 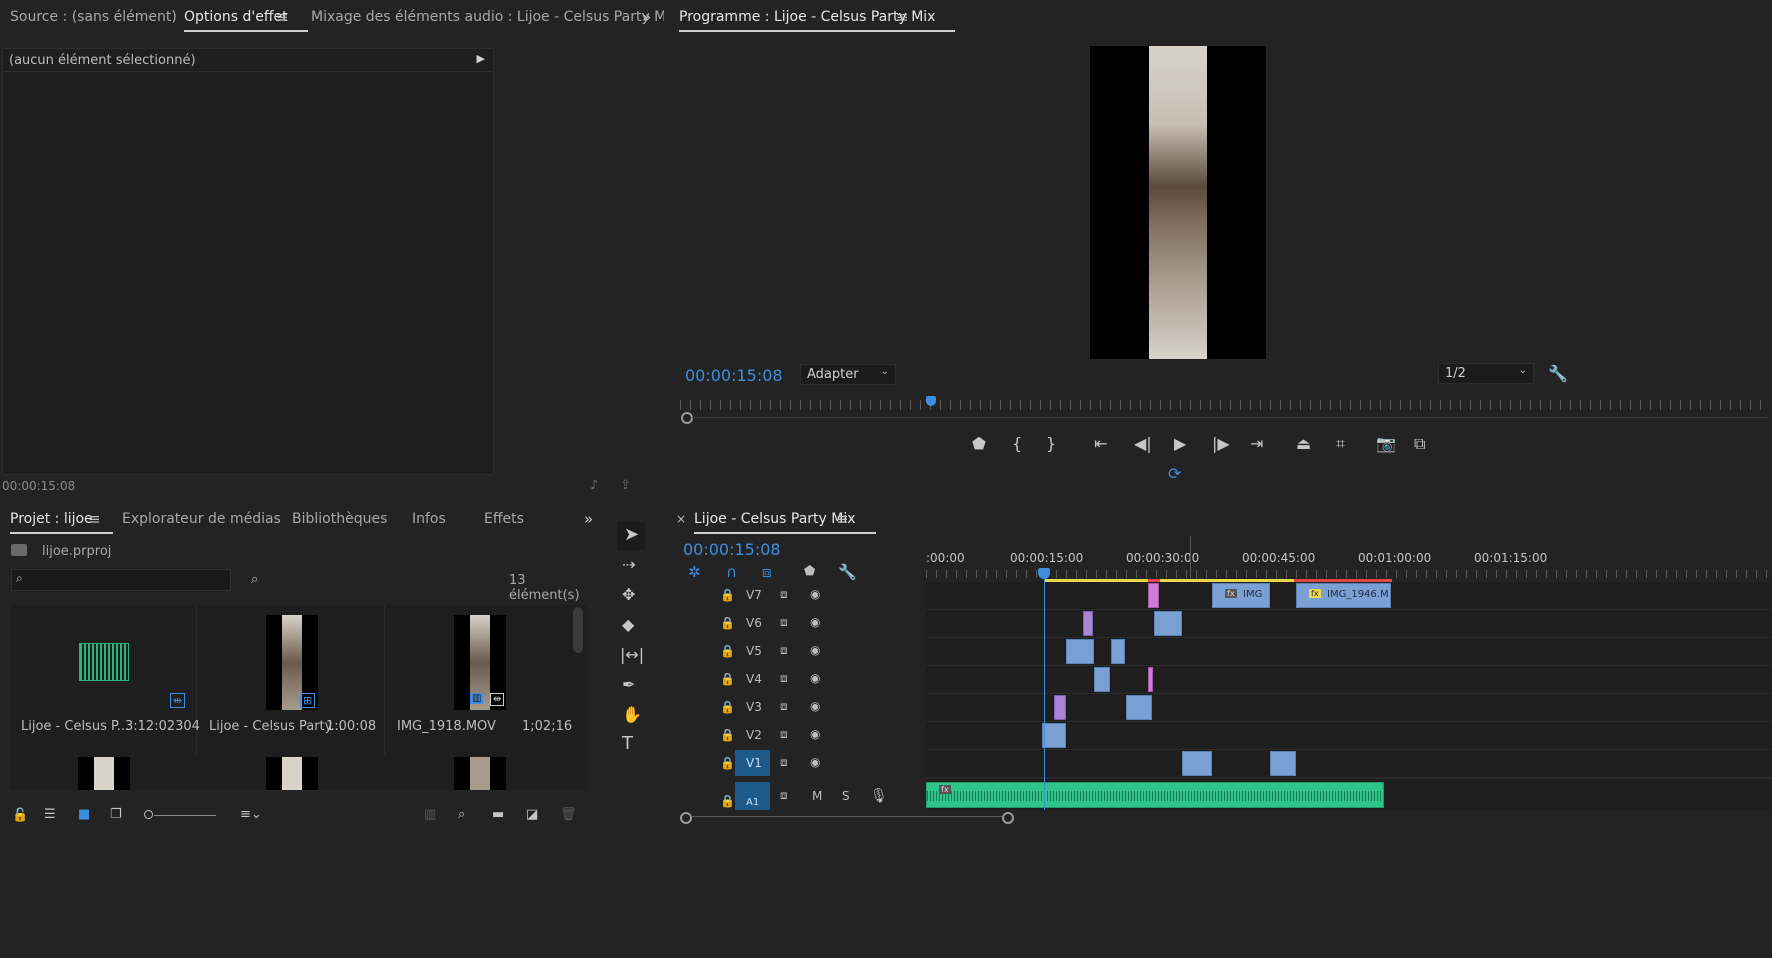 What do you see at coordinates (1256, 444) in the screenshot?
I see `go-to-out-icon: ⇥` at bounding box center [1256, 444].